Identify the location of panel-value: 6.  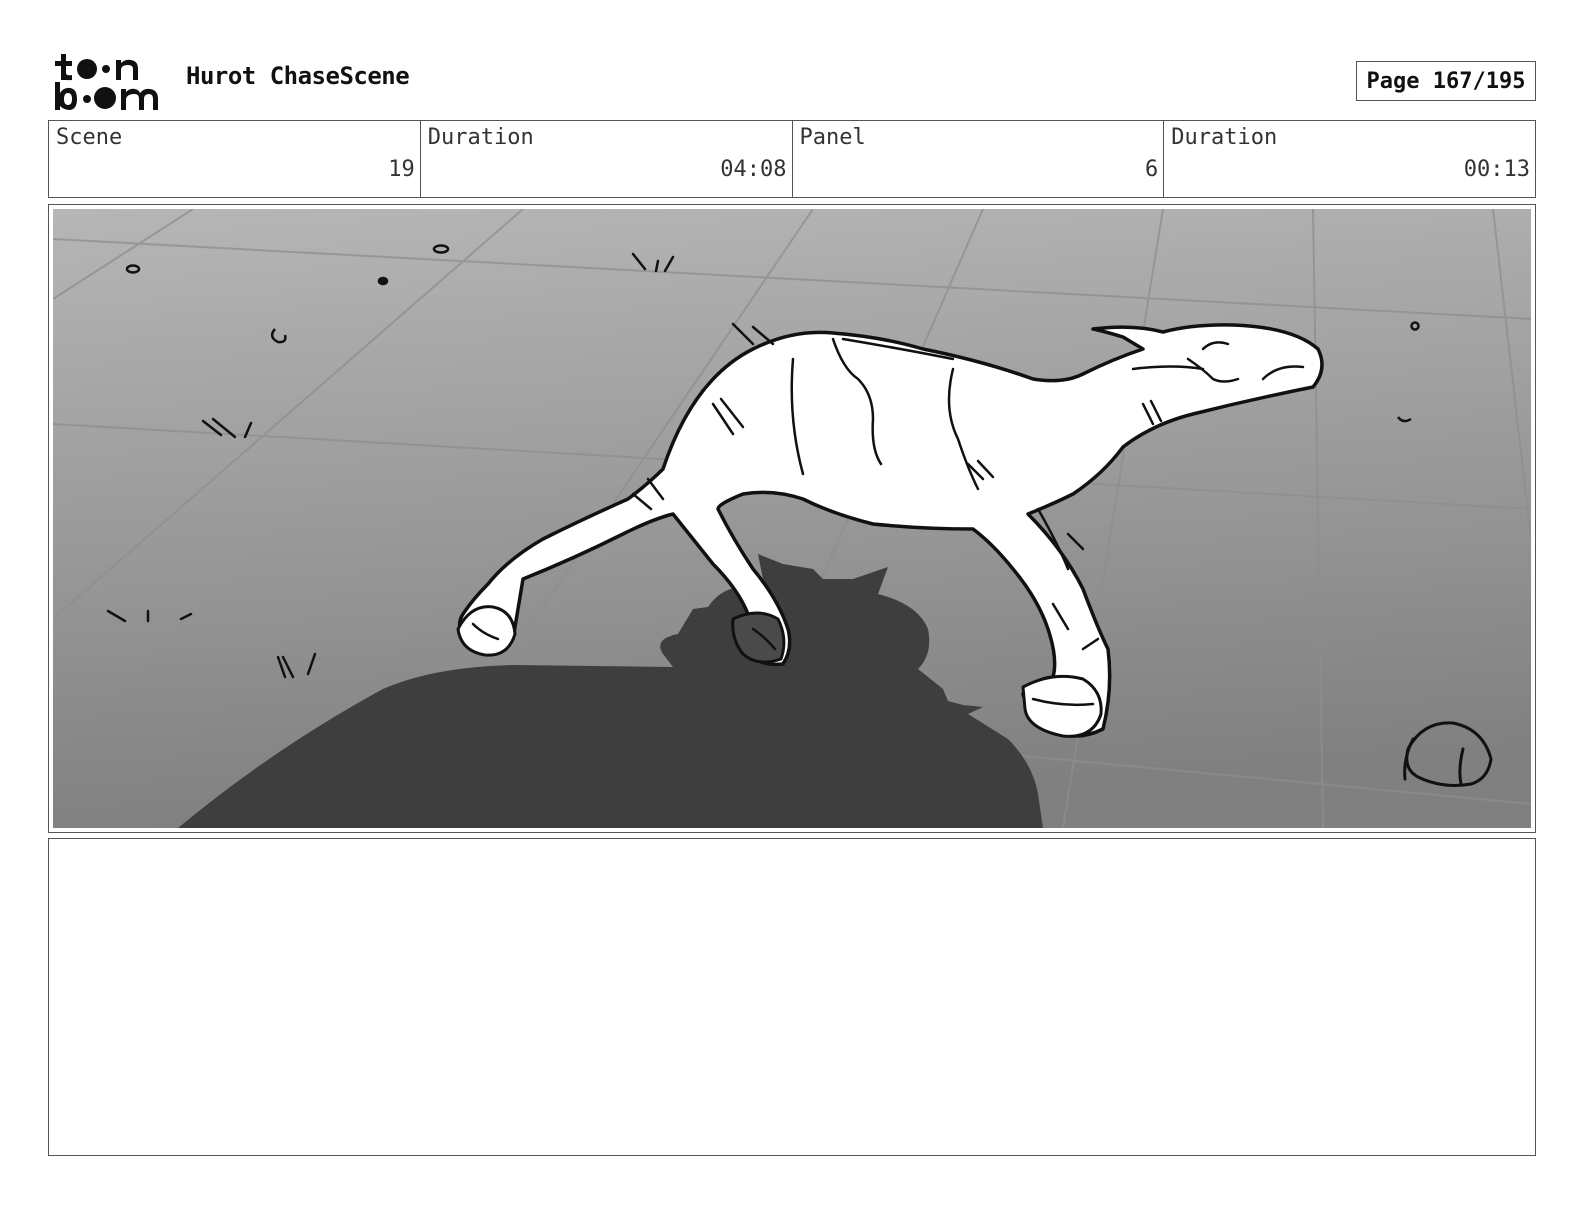
(1152, 169).